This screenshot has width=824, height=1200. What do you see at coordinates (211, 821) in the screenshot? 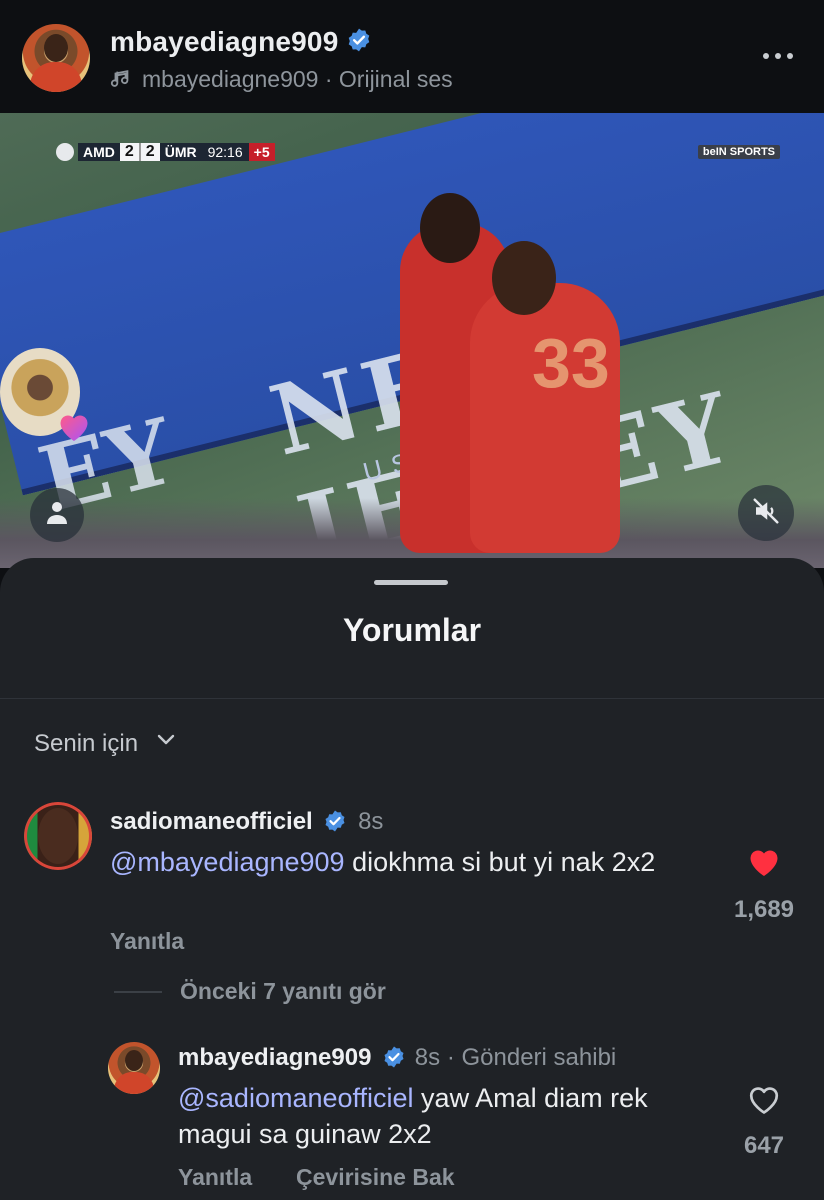
I see `comment-username: sadiomaneofficiel` at bounding box center [211, 821].